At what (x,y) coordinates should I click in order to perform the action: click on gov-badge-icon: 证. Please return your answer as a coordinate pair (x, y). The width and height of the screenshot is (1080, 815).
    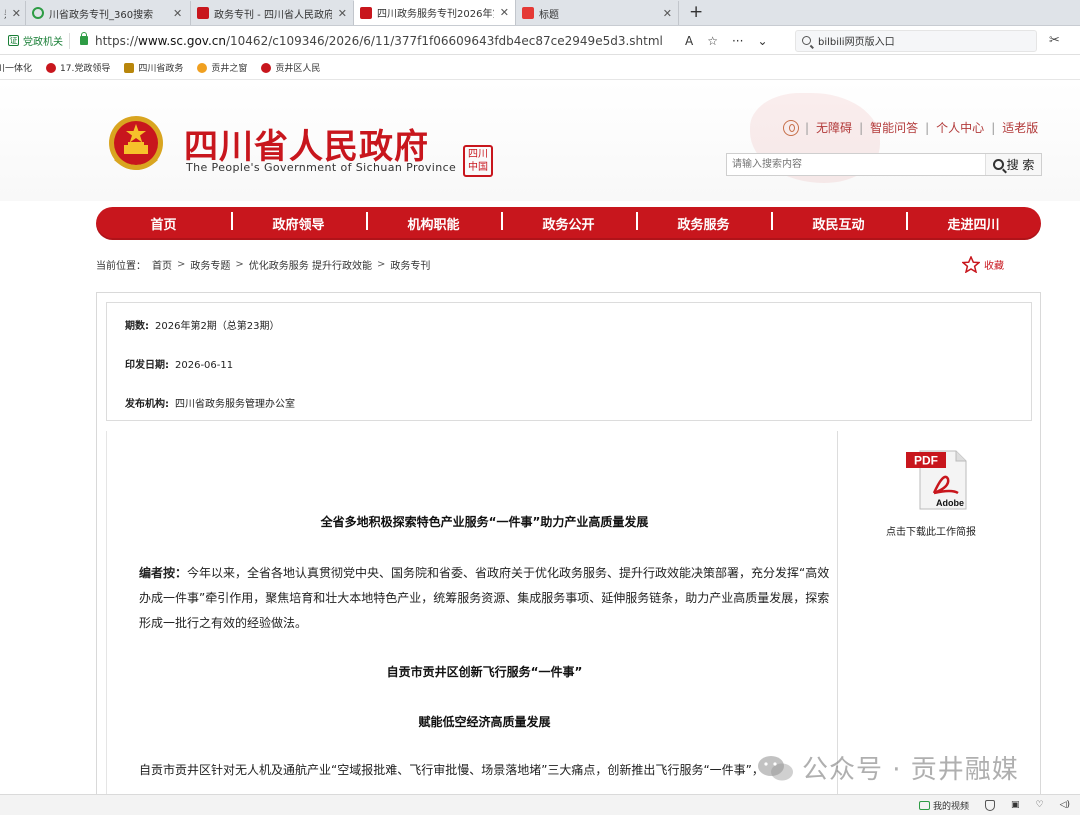
    Looking at the image, I should click on (13, 40).